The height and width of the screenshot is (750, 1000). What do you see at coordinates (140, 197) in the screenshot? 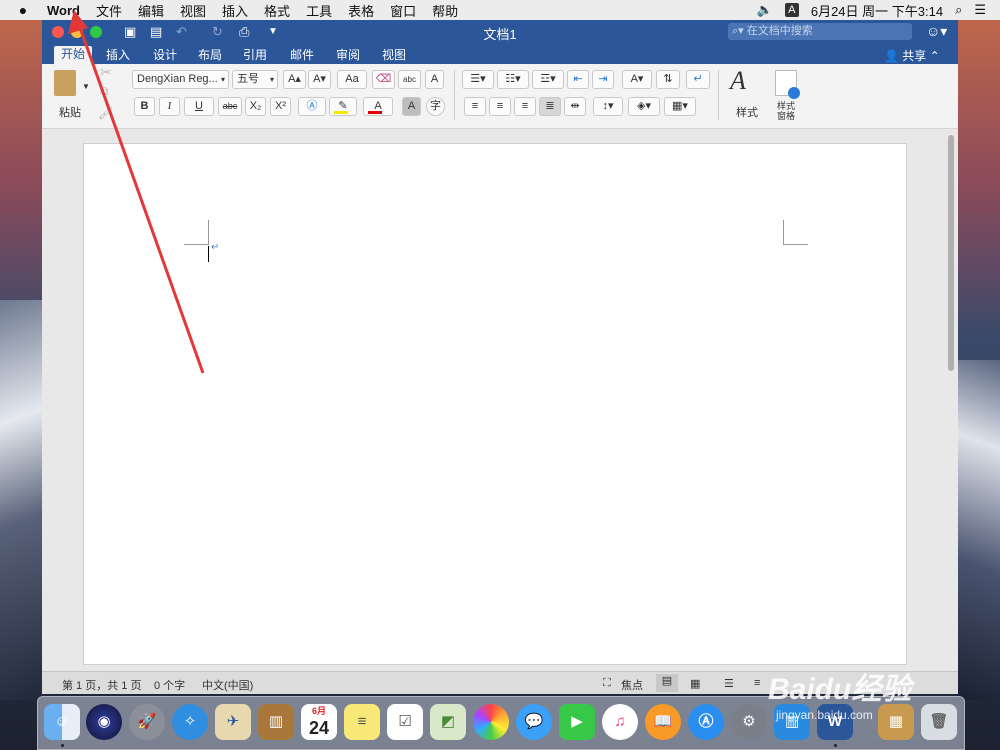
I see `arrow-line` at bounding box center [140, 197].